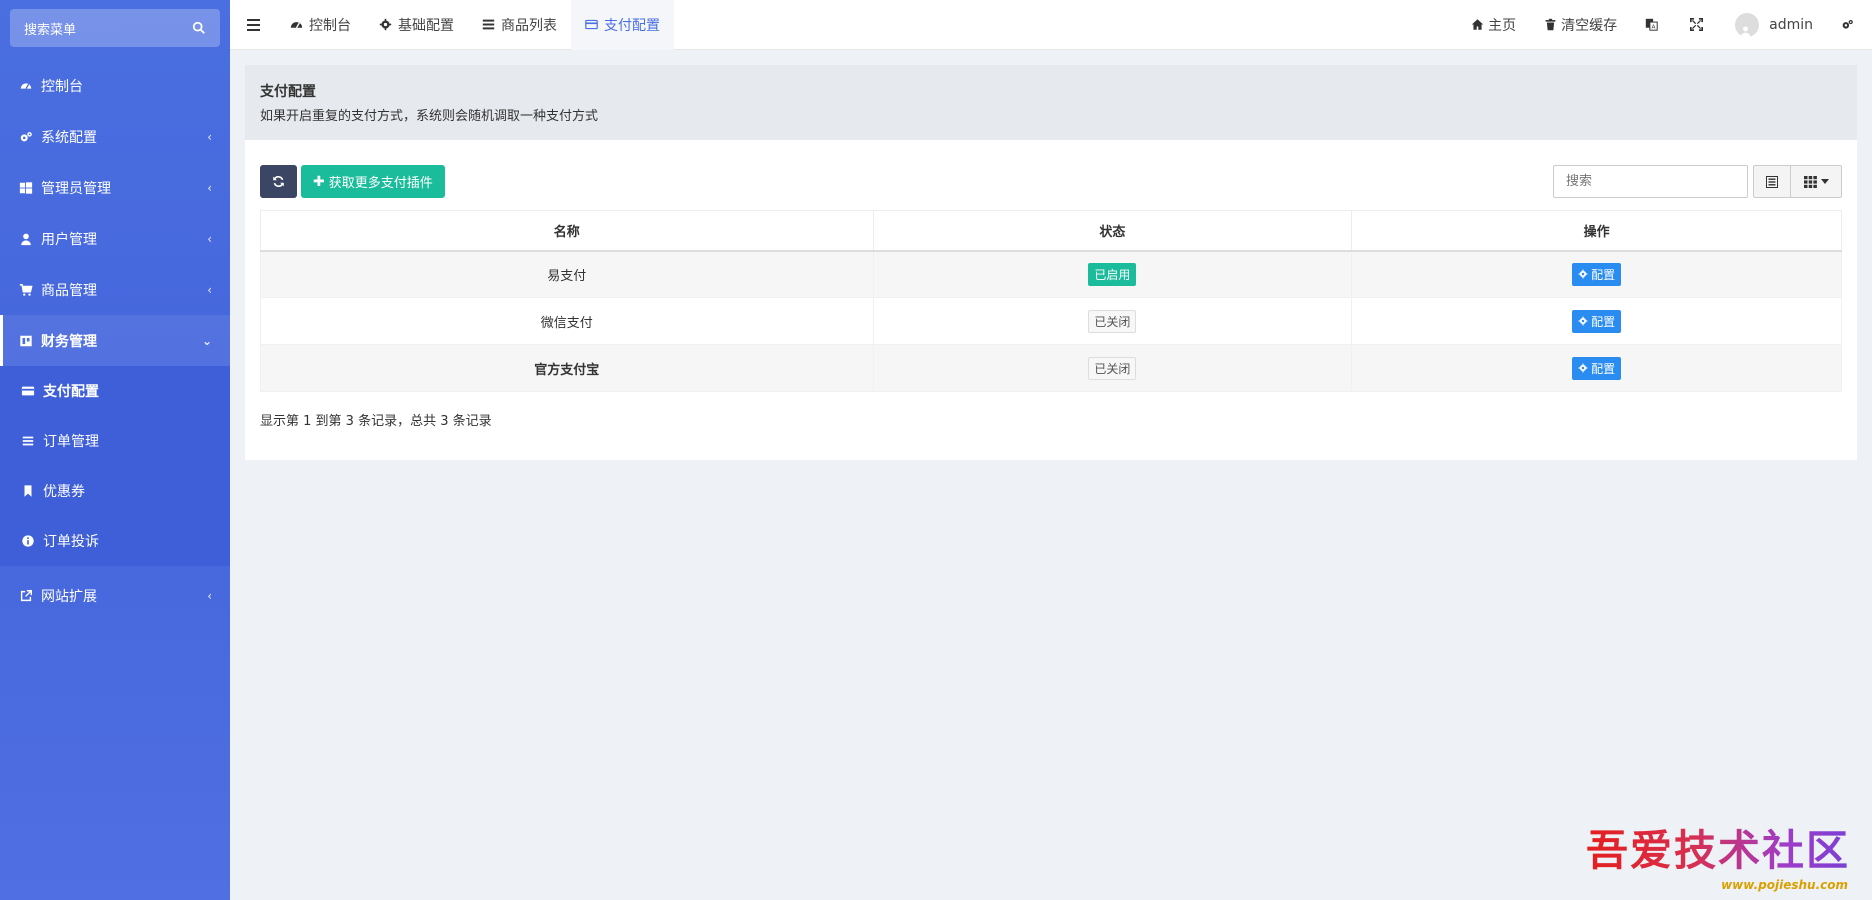 The image size is (1872, 900). What do you see at coordinates (1051, 102) in the screenshot?
I see `content-header: 支付配置 如果开启重复的支付方式，系统则会随机调取一种支付方式` at bounding box center [1051, 102].